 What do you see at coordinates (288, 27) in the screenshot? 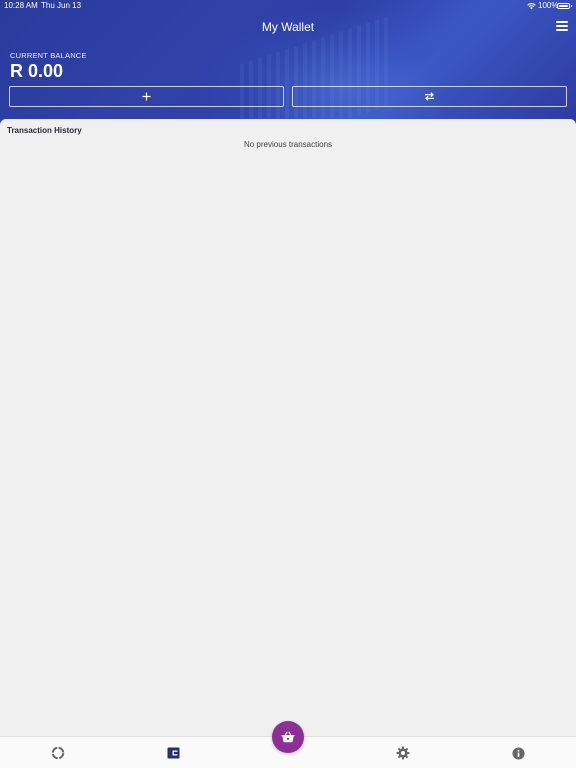
I see `page-title: My Wallet` at bounding box center [288, 27].